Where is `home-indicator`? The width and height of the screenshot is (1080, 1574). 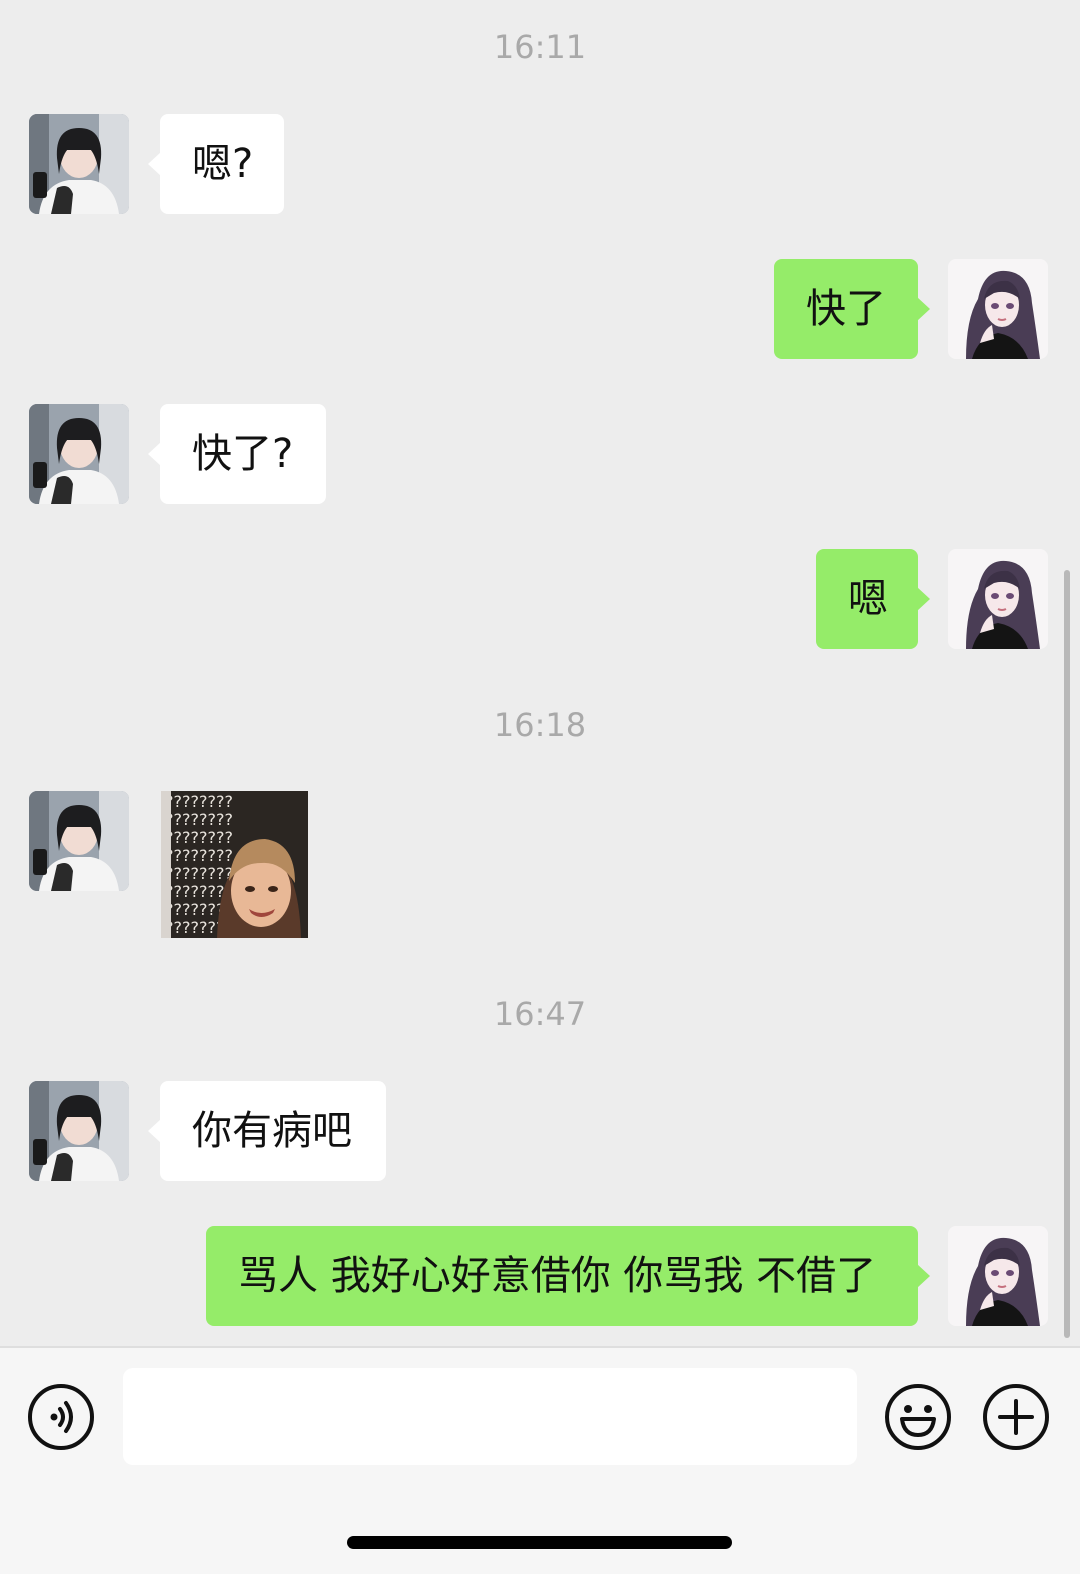 home-indicator is located at coordinates (539, 1542).